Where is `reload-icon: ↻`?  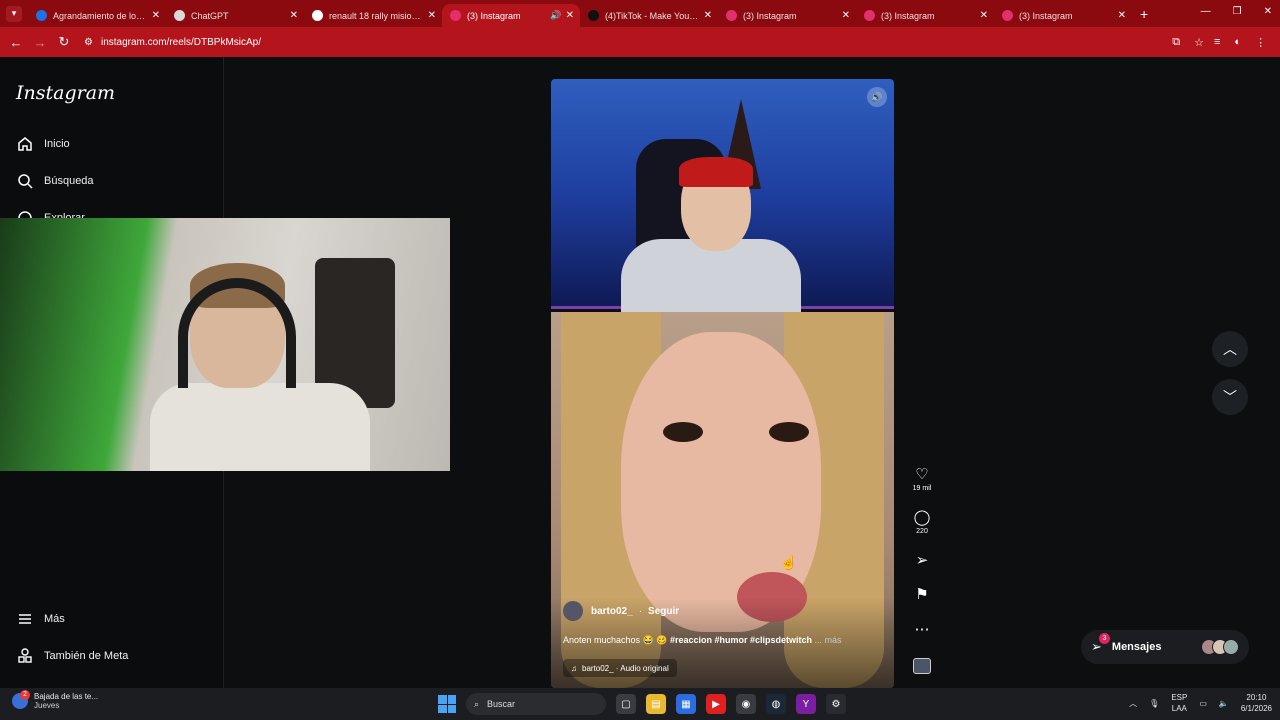
reload-icon: ↻ is located at coordinates (64, 42).